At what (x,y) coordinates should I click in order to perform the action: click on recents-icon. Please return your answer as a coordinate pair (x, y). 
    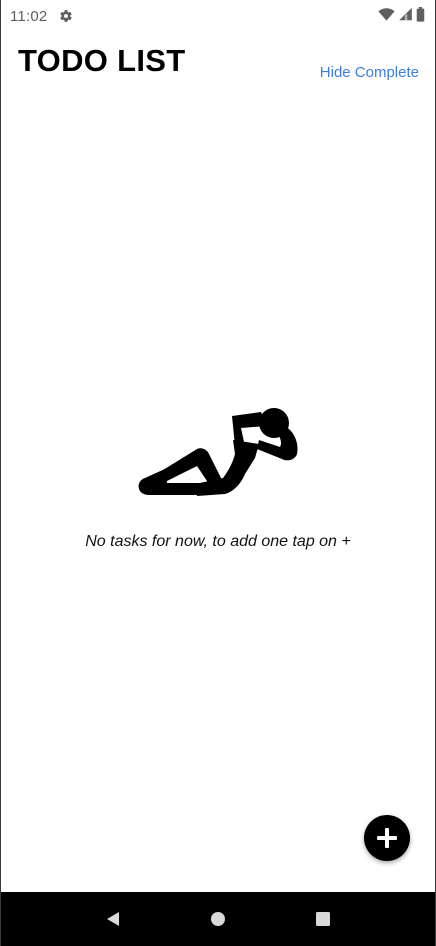
    Looking at the image, I should click on (323, 919).